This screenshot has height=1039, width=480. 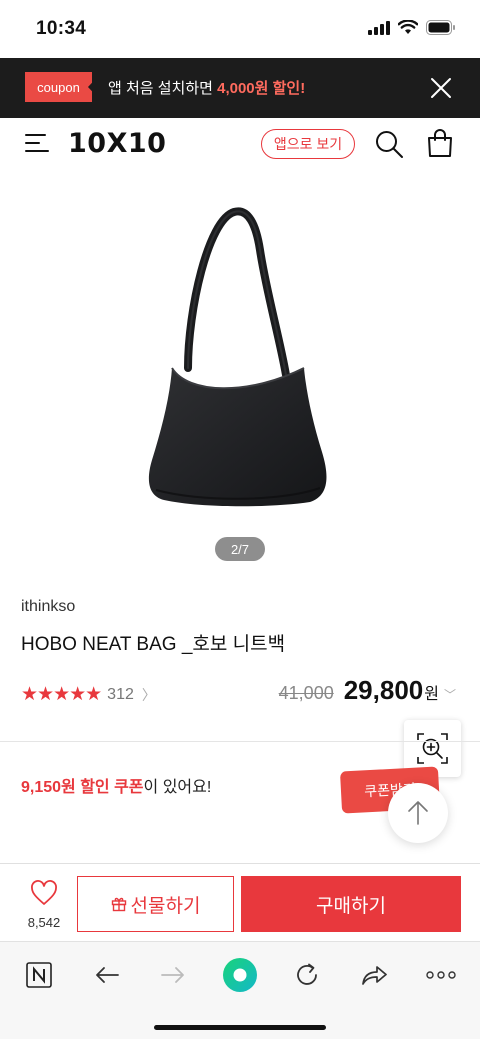 I want to click on more-icon, so click(x=441, y=975).